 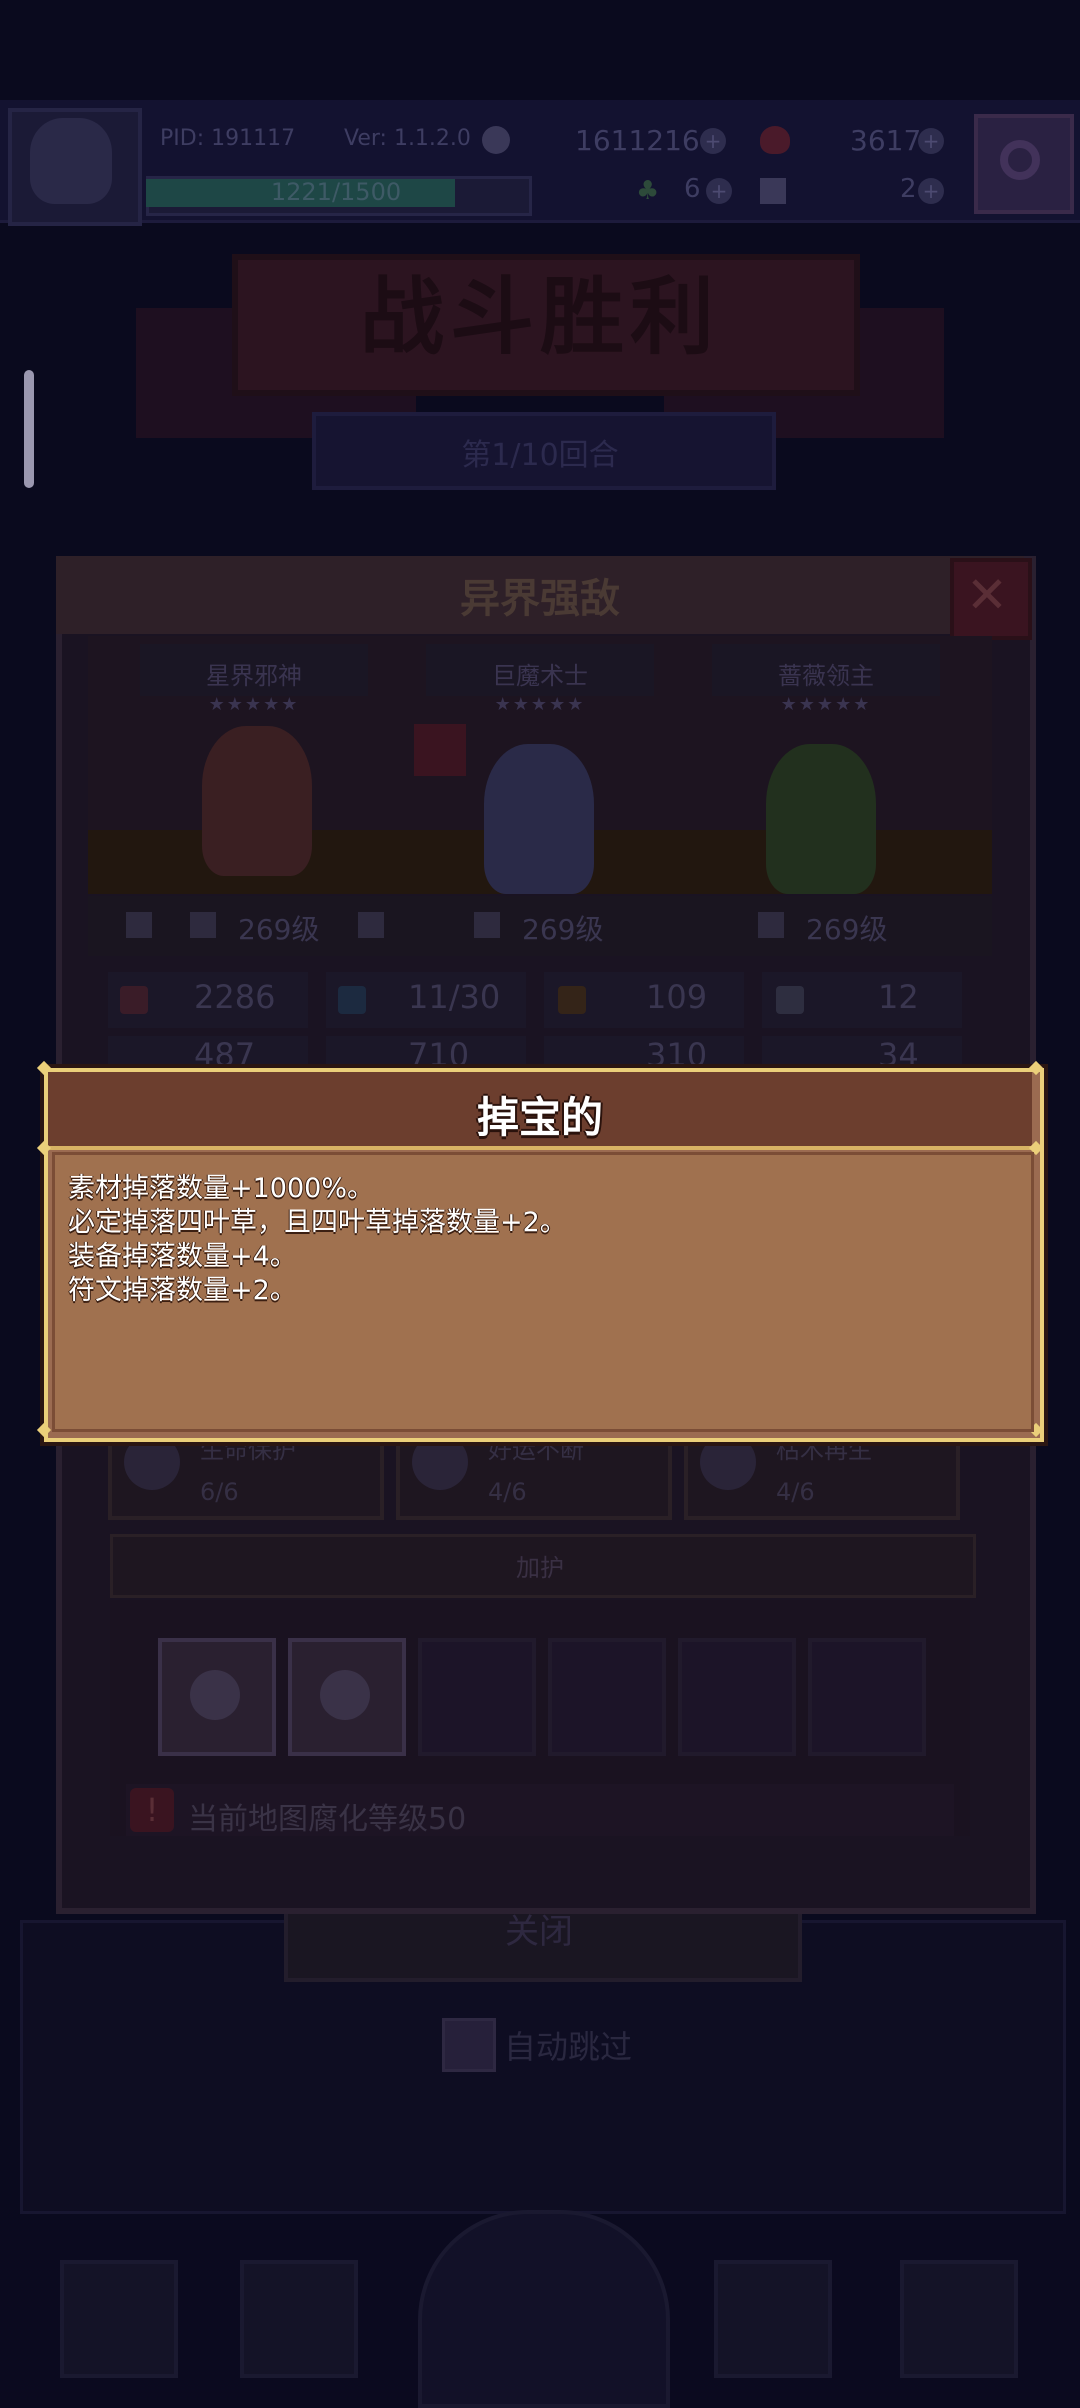 What do you see at coordinates (539, 819) in the screenshot?
I see `enemy-sprite-troll-mage` at bounding box center [539, 819].